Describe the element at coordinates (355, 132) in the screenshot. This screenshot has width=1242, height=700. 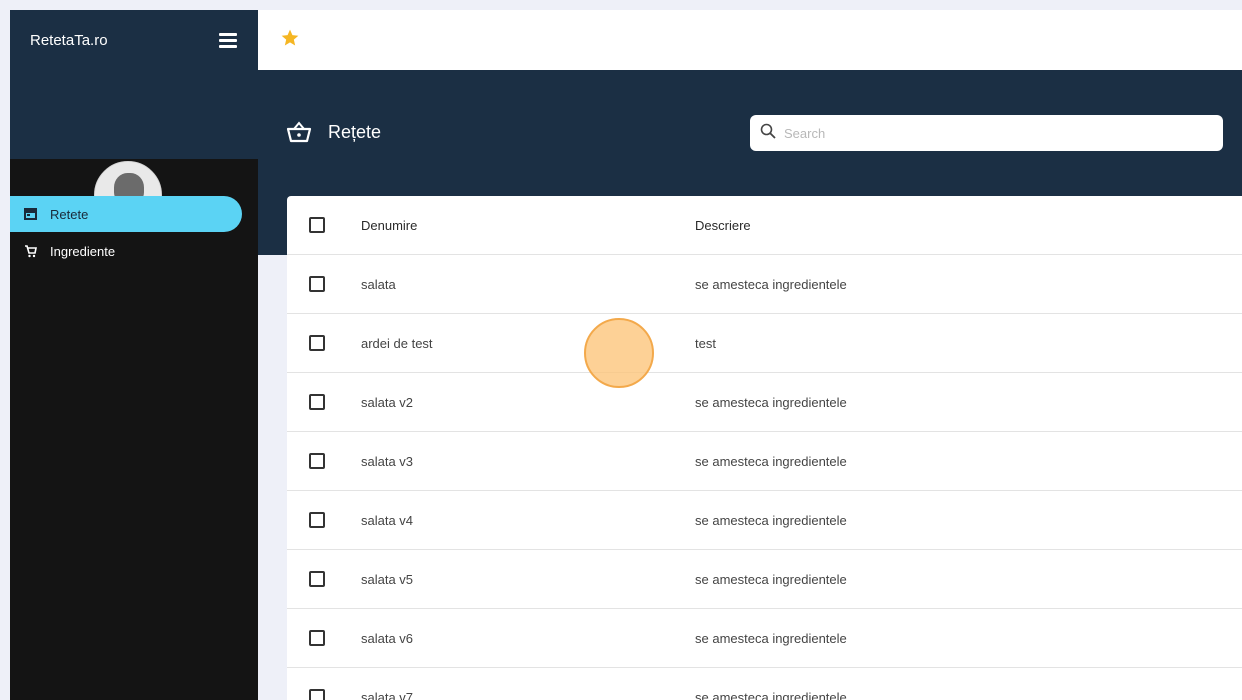
I see `page-title: Rețete` at that location.